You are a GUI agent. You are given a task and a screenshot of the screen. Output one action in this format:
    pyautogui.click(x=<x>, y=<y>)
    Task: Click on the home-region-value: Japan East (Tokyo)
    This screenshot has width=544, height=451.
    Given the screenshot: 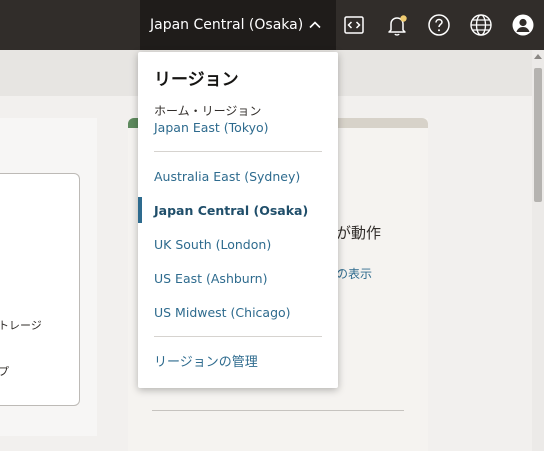 What is the action you would take?
    pyautogui.click(x=211, y=127)
    